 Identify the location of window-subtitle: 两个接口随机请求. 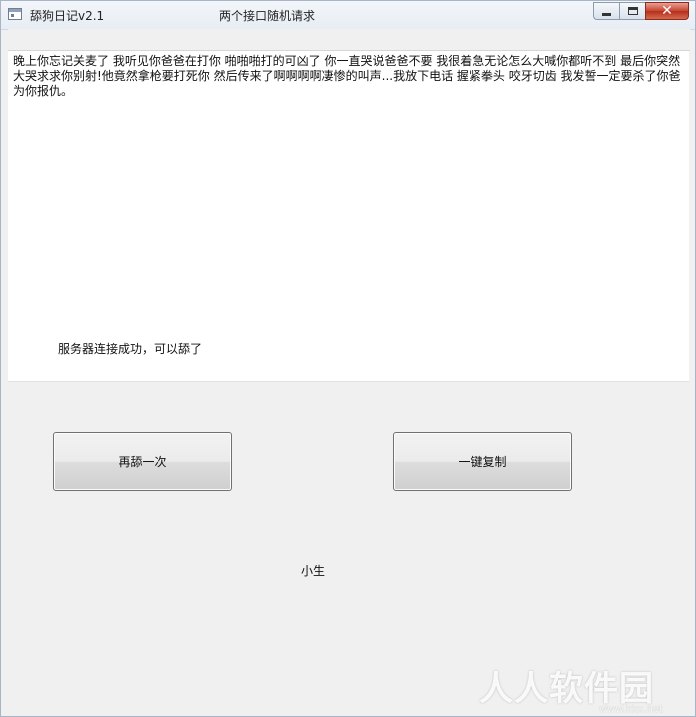
(267, 16).